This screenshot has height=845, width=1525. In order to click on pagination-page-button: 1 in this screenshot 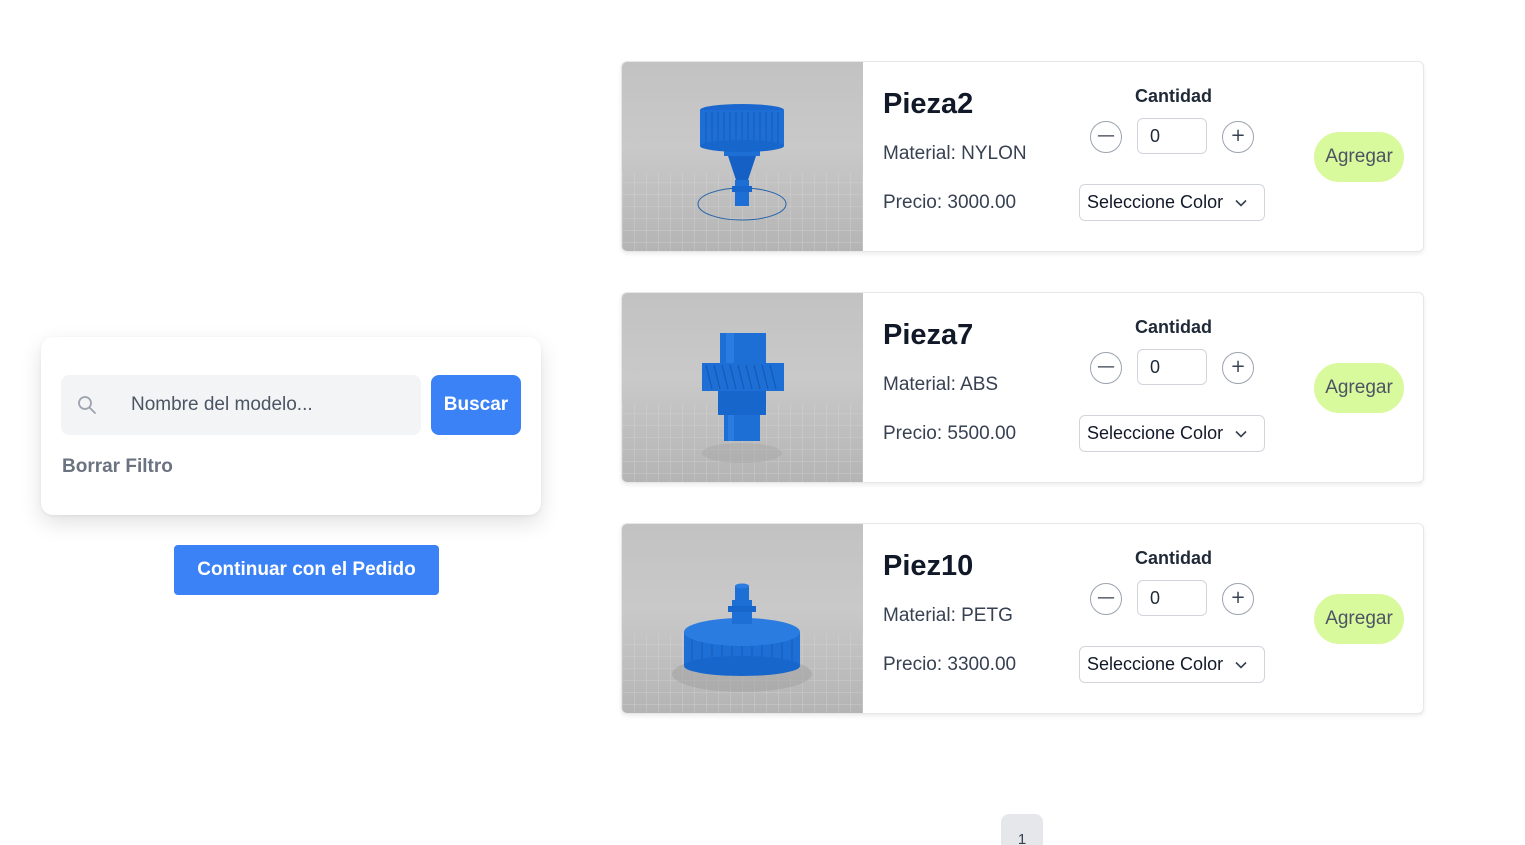, I will do `click(1022, 829)`.